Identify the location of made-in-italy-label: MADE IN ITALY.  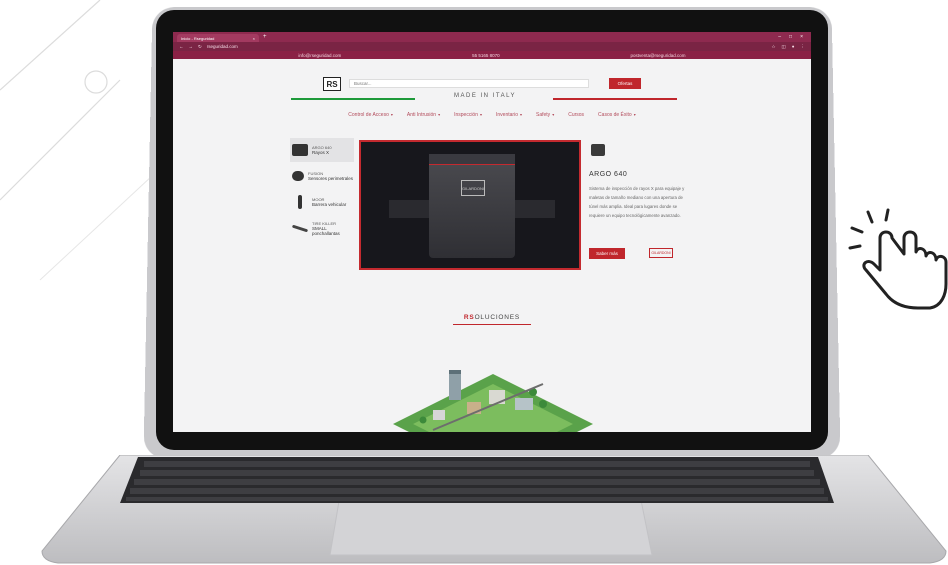
(485, 96).